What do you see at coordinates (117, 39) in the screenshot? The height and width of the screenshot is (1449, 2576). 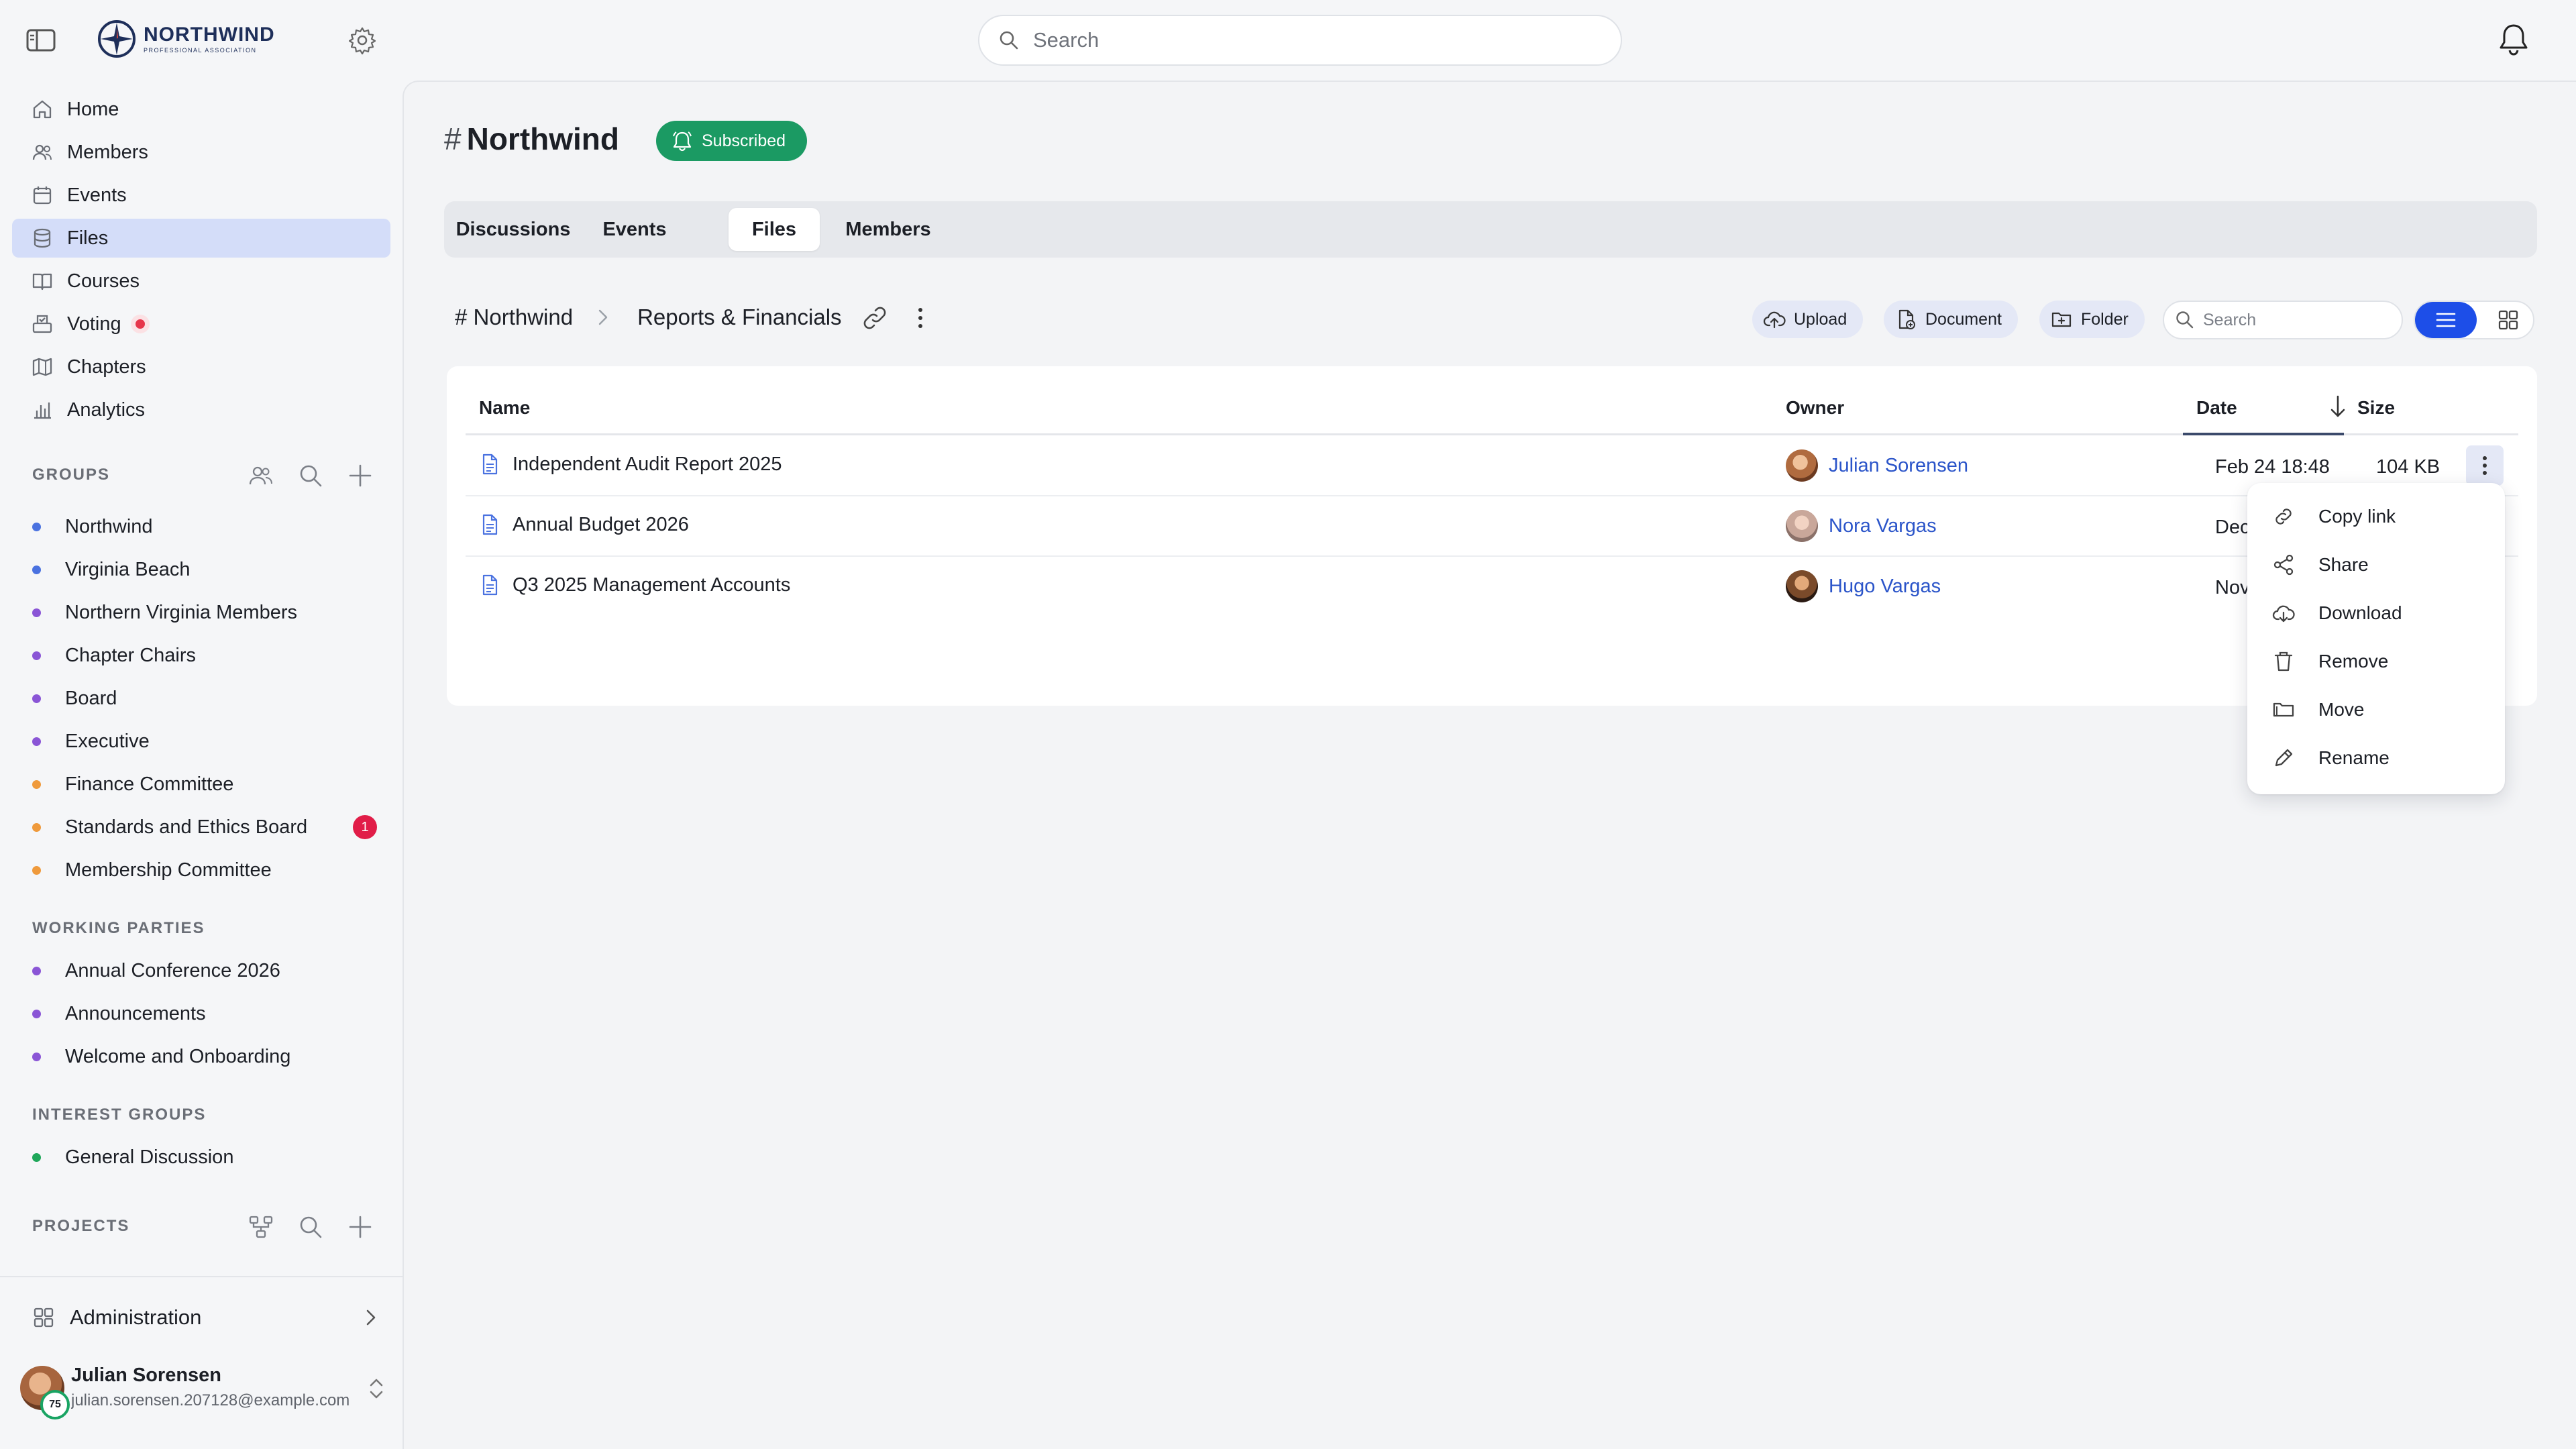 I see `compass-logo-icon` at bounding box center [117, 39].